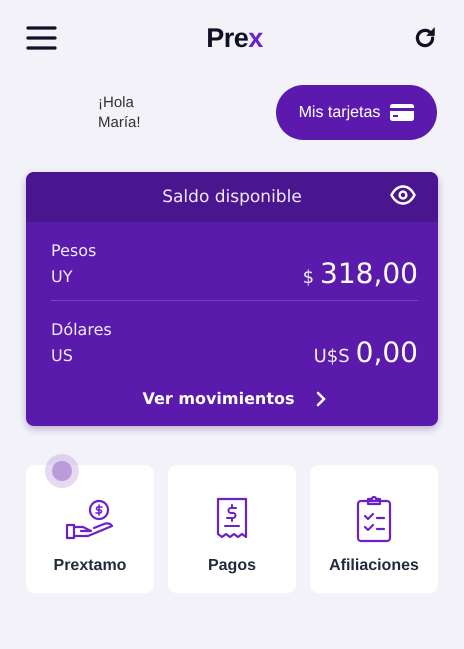 The width and height of the screenshot is (464, 649). I want to click on menu-button, so click(41, 38).